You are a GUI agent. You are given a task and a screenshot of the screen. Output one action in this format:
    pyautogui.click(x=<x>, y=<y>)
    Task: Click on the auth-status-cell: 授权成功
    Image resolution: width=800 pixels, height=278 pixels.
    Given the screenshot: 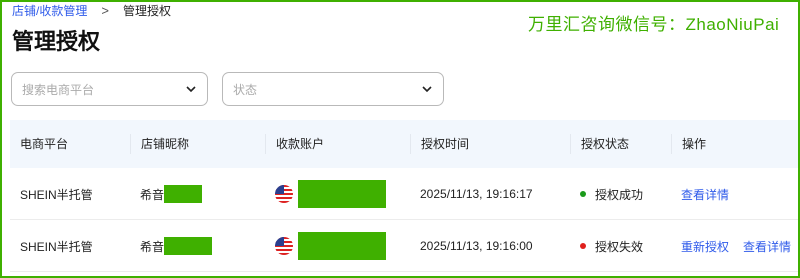 What is the action you would take?
    pyautogui.click(x=606, y=194)
    